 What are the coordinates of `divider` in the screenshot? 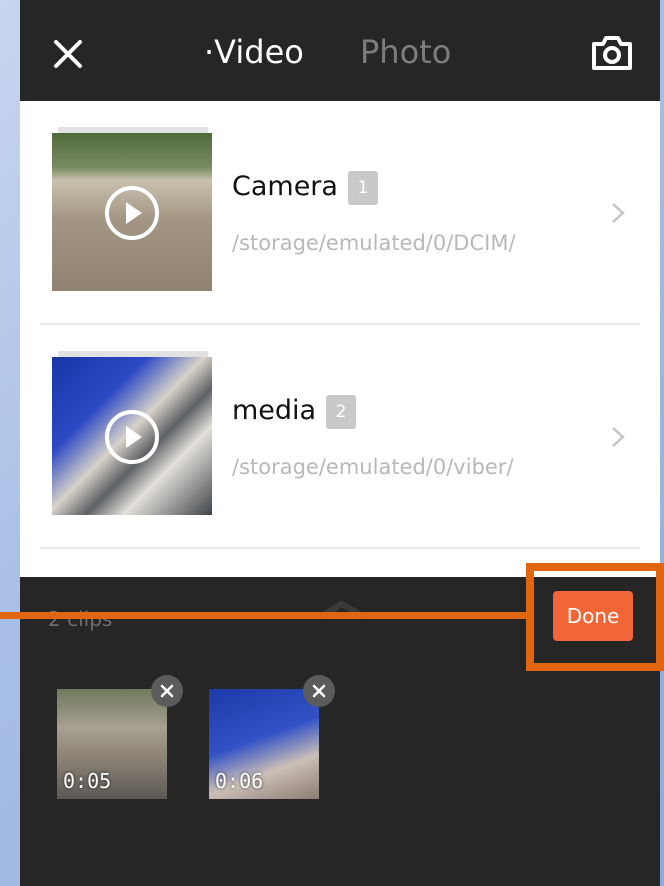 It's located at (340, 548).